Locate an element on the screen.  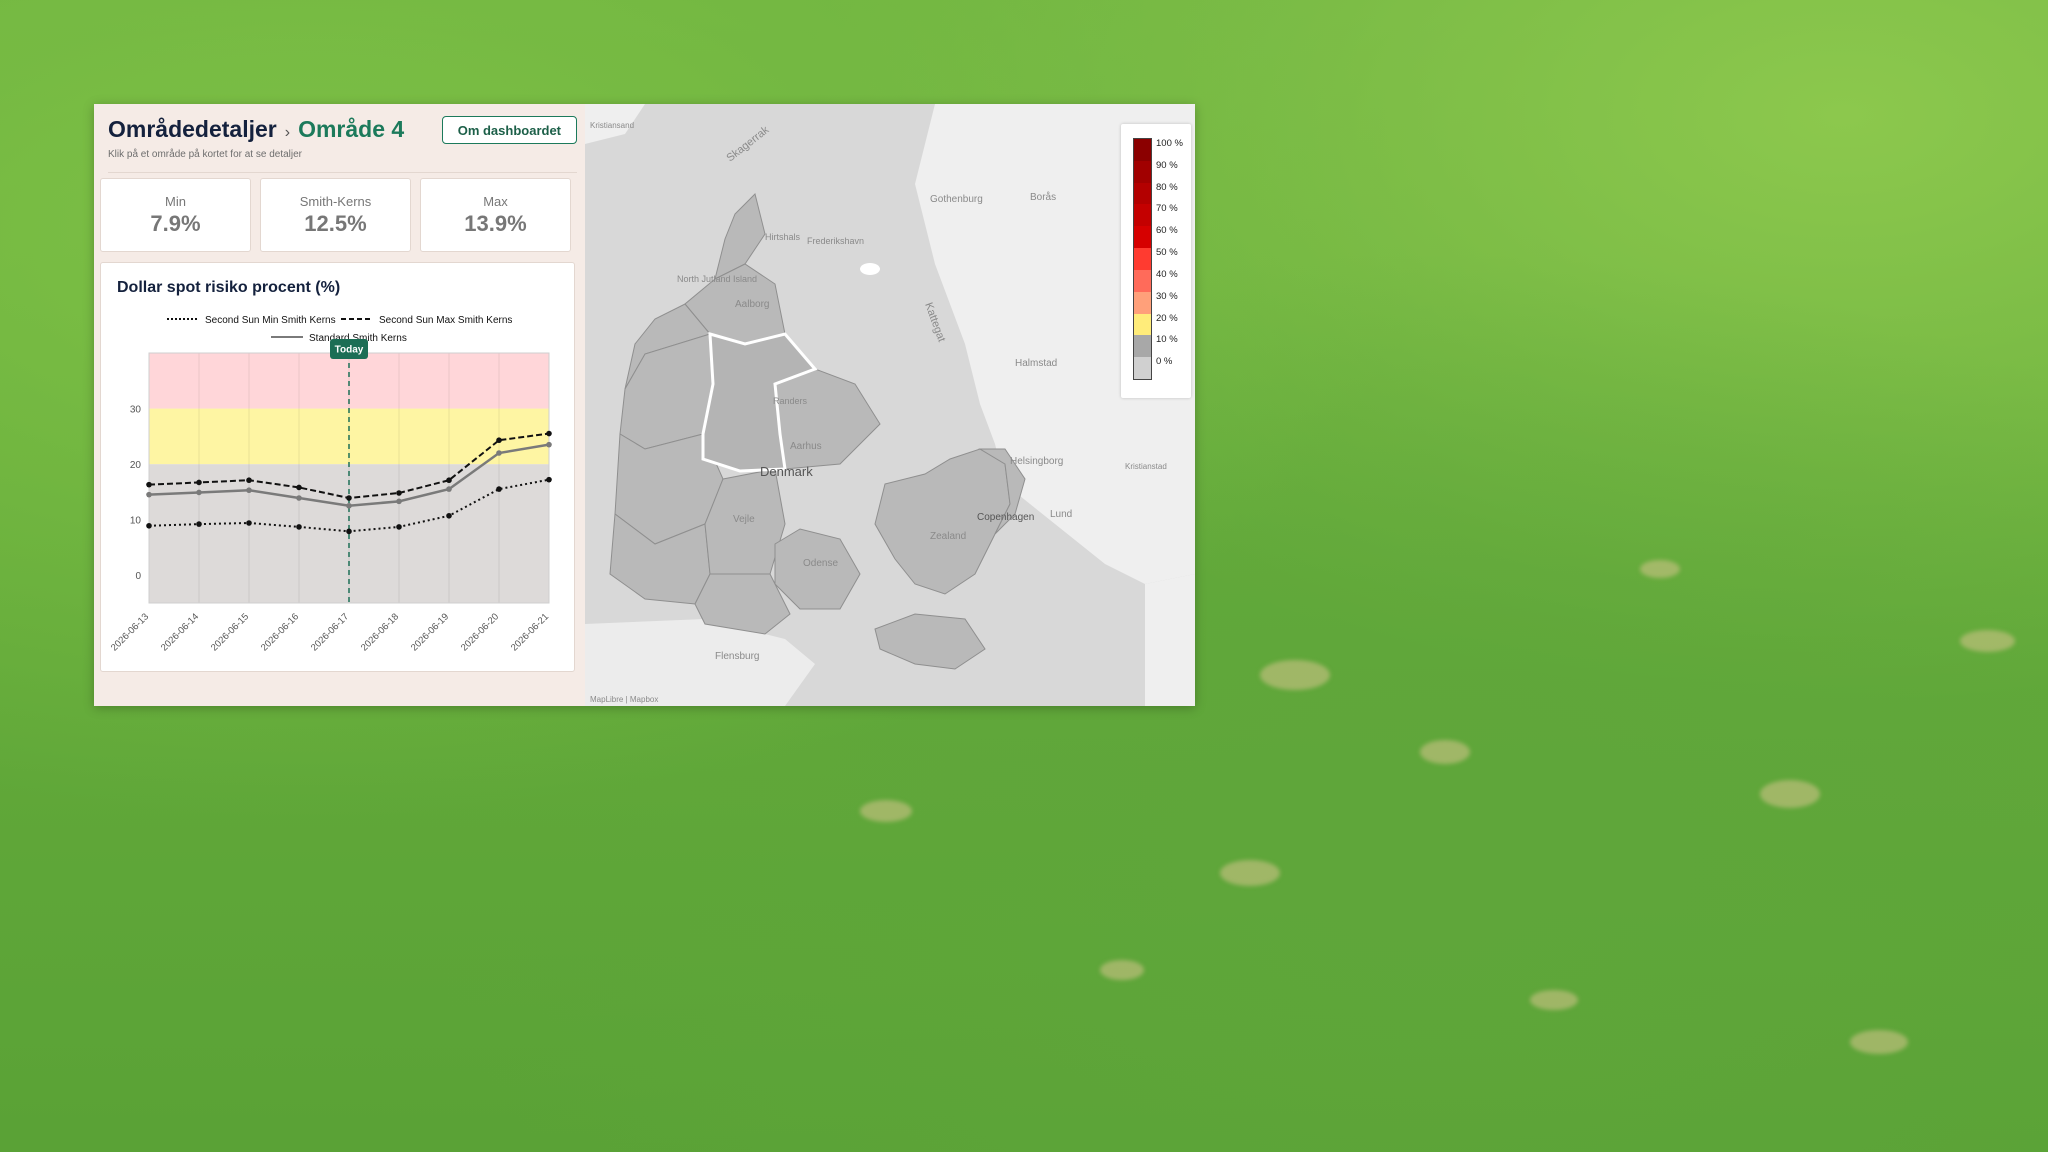
y-tick-label: 0 is located at coordinates (138, 576).